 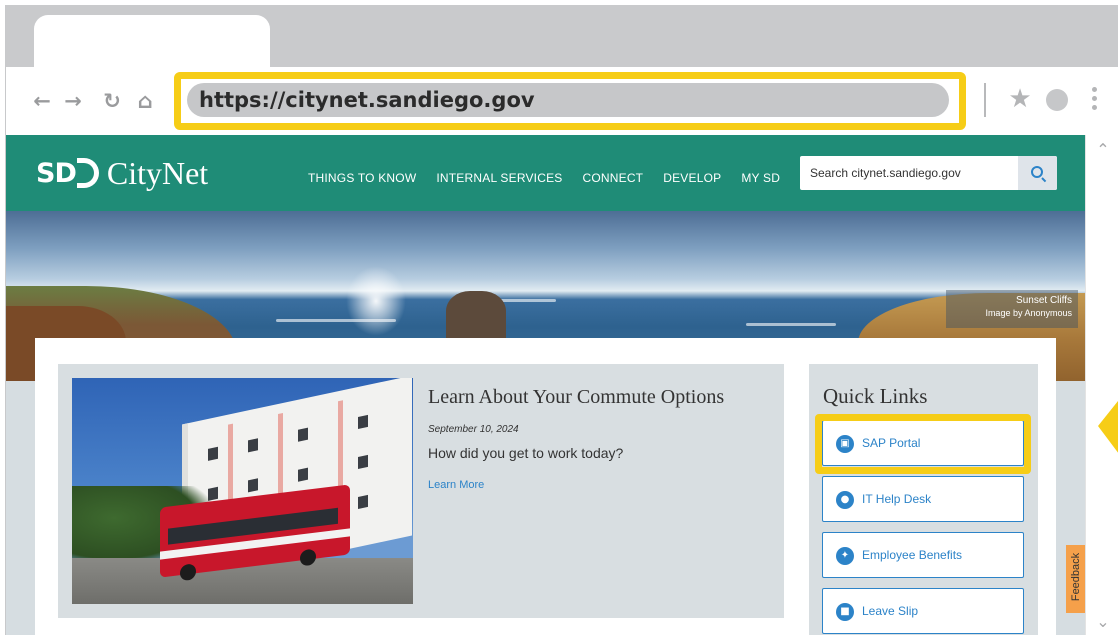 I want to click on citynet-logo: SD CityNet, so click(x=122, y=173).